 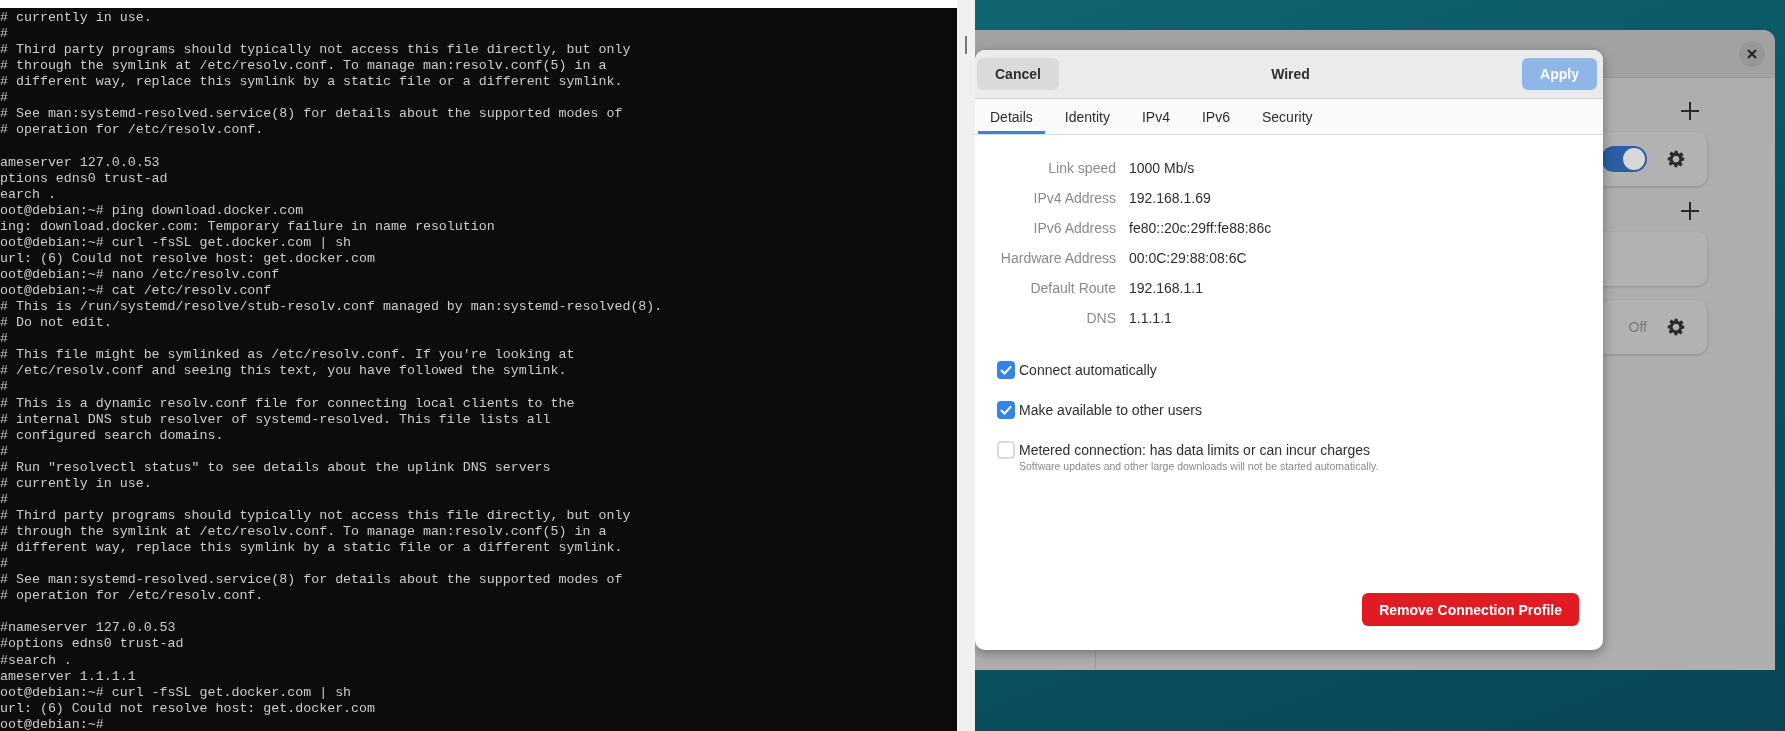 I want to click on checkbox-description: Software updates and other large downloads will not be started automatically., so click(x=1199, y=466).